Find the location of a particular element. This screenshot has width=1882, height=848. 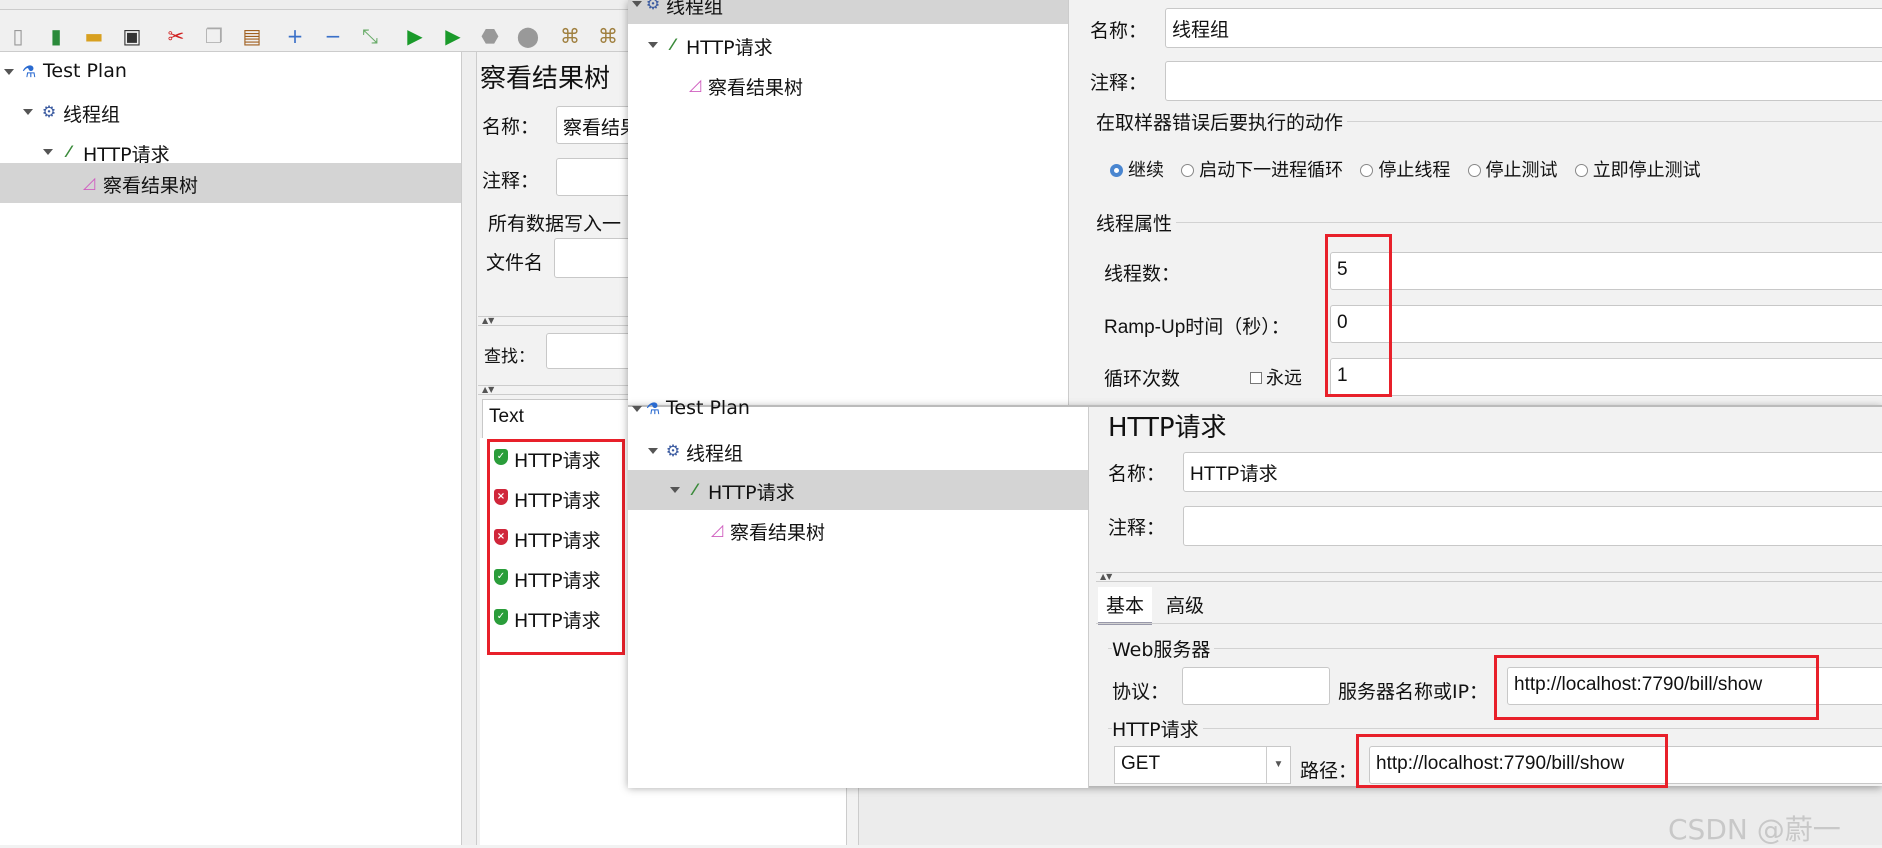

panel-title: 察看结果树 is located at coordinates (545, 79).